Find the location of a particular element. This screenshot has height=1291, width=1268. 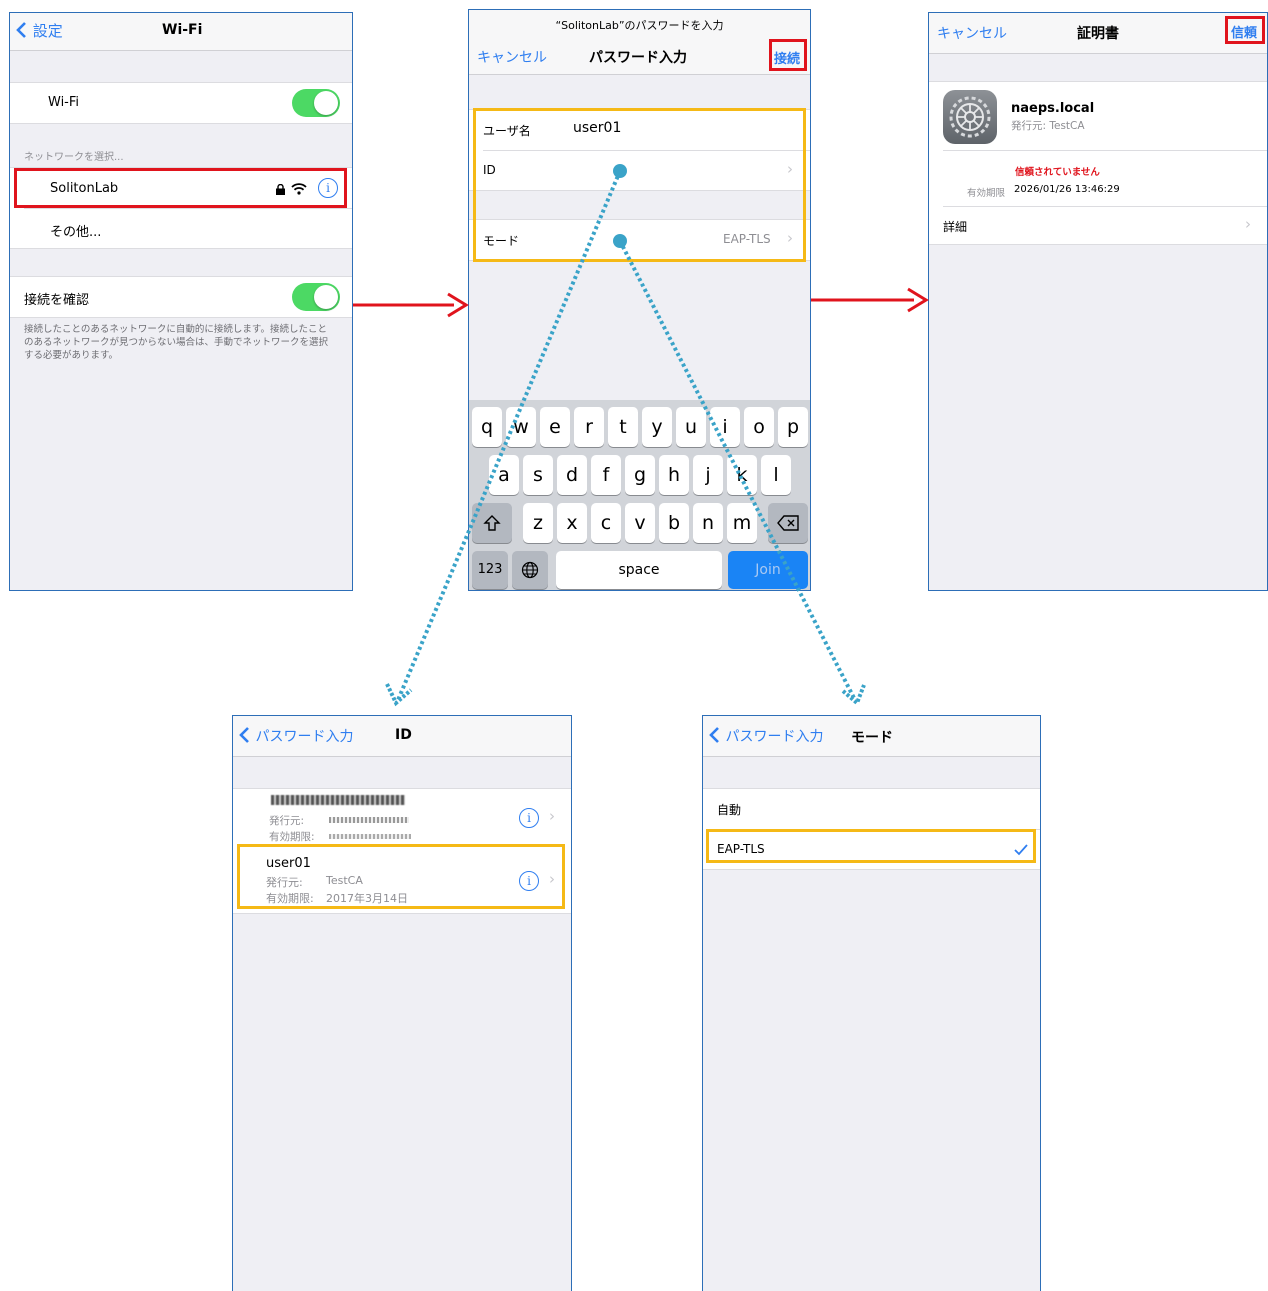

key-l: l is located at coordinates (776, 475).